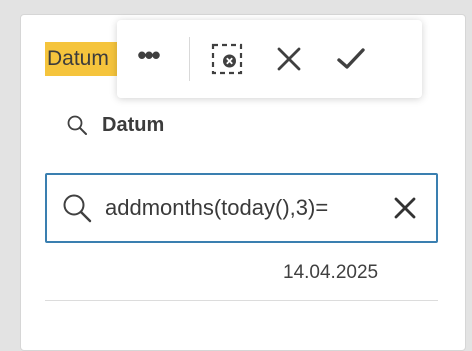  I want to click on checkmark-icon, so click(351, 58).